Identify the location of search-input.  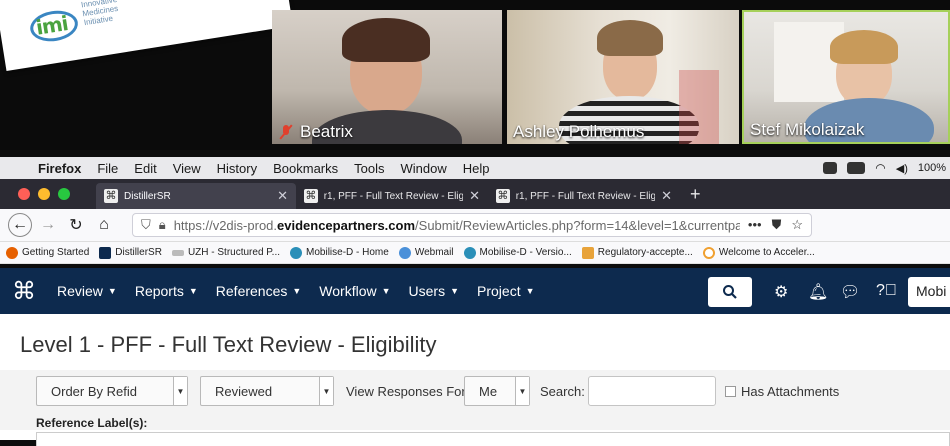
(652, 391).